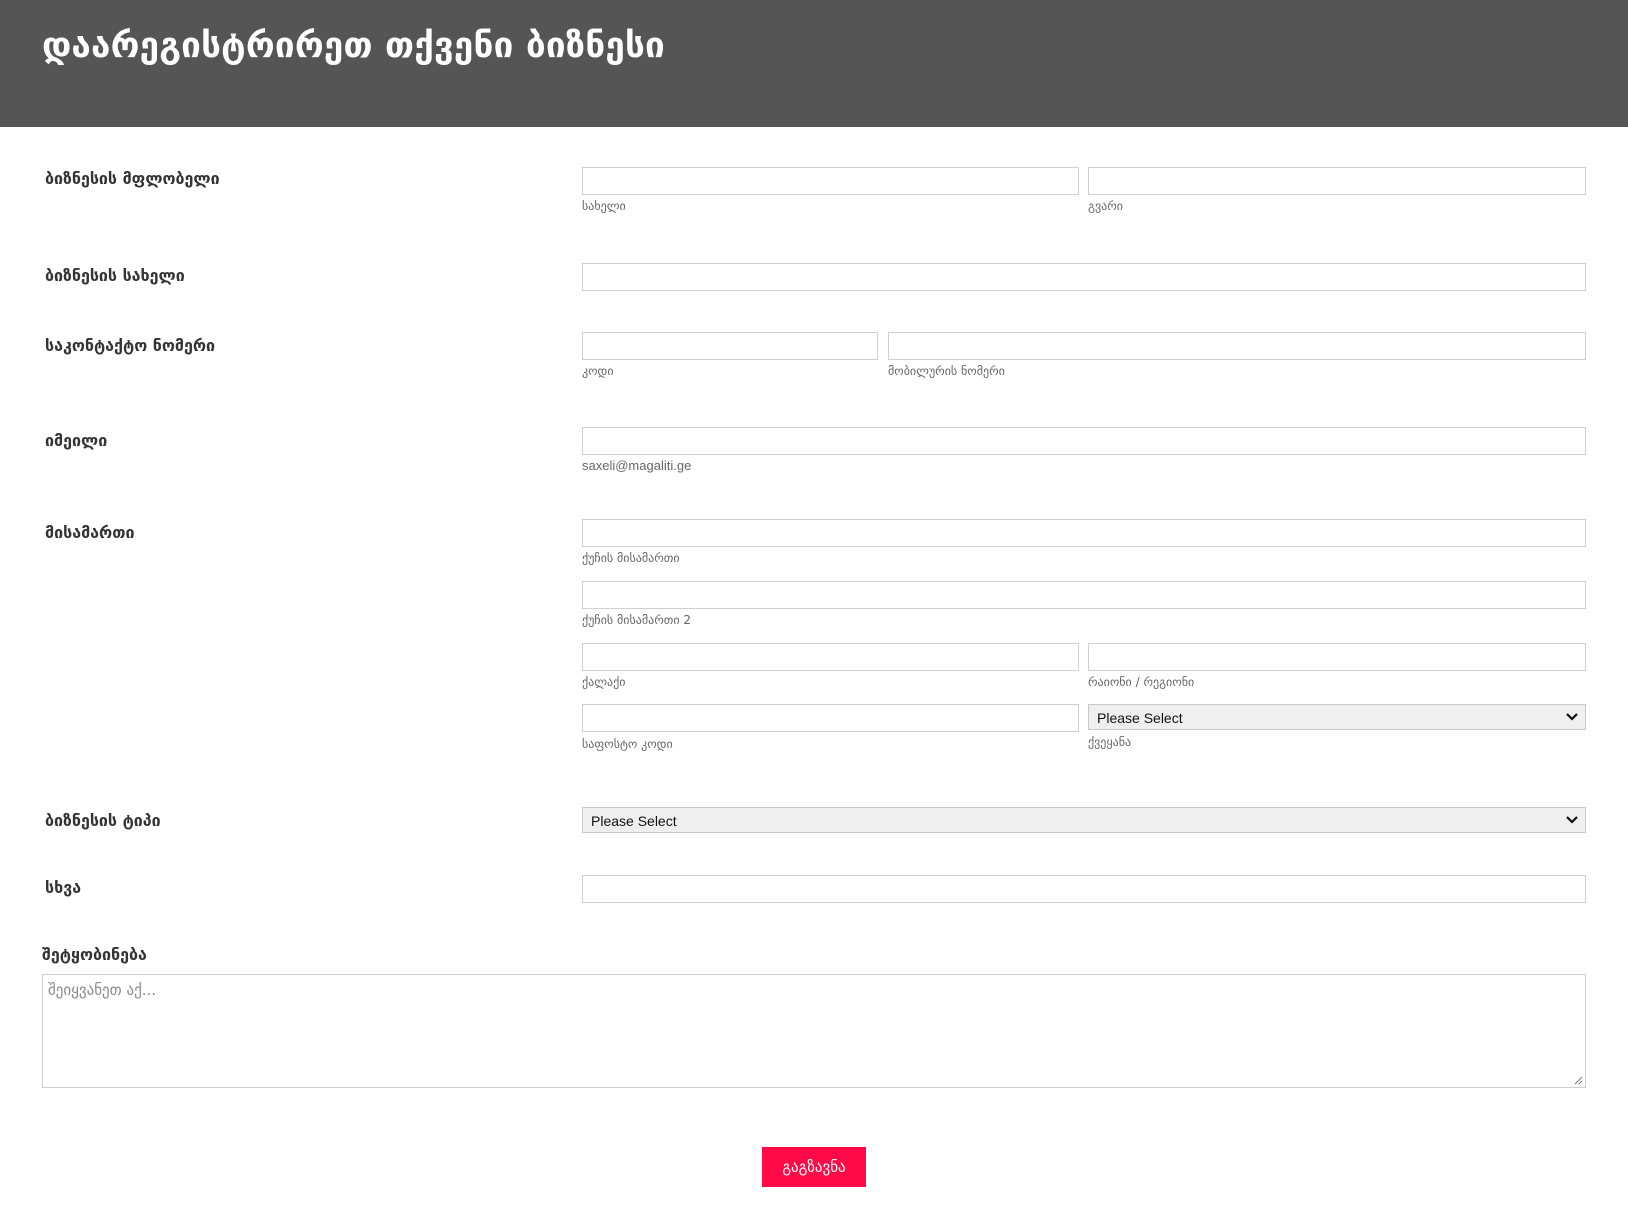 The height and width of the screenshot is (1226, 1628). What do you see at coordinates (1084, 889) in the screenshot?
I see `other-input` at bounding box center [1084, 889].